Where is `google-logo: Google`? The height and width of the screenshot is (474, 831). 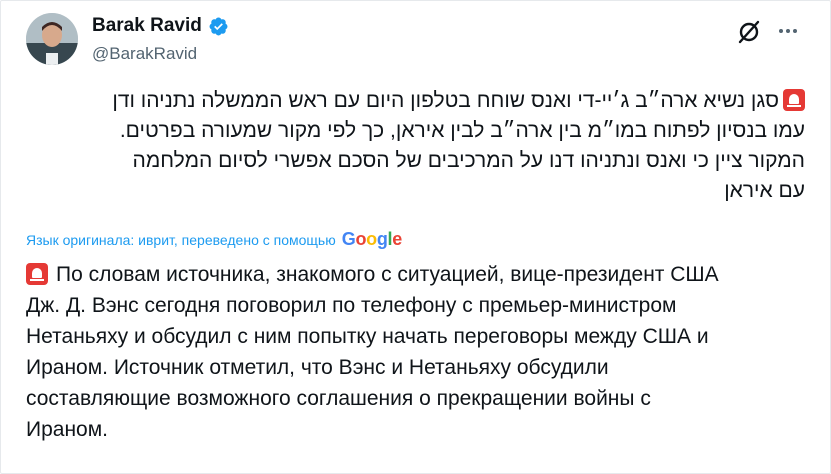 google-logo: Google is located at coordinates (372, 239).